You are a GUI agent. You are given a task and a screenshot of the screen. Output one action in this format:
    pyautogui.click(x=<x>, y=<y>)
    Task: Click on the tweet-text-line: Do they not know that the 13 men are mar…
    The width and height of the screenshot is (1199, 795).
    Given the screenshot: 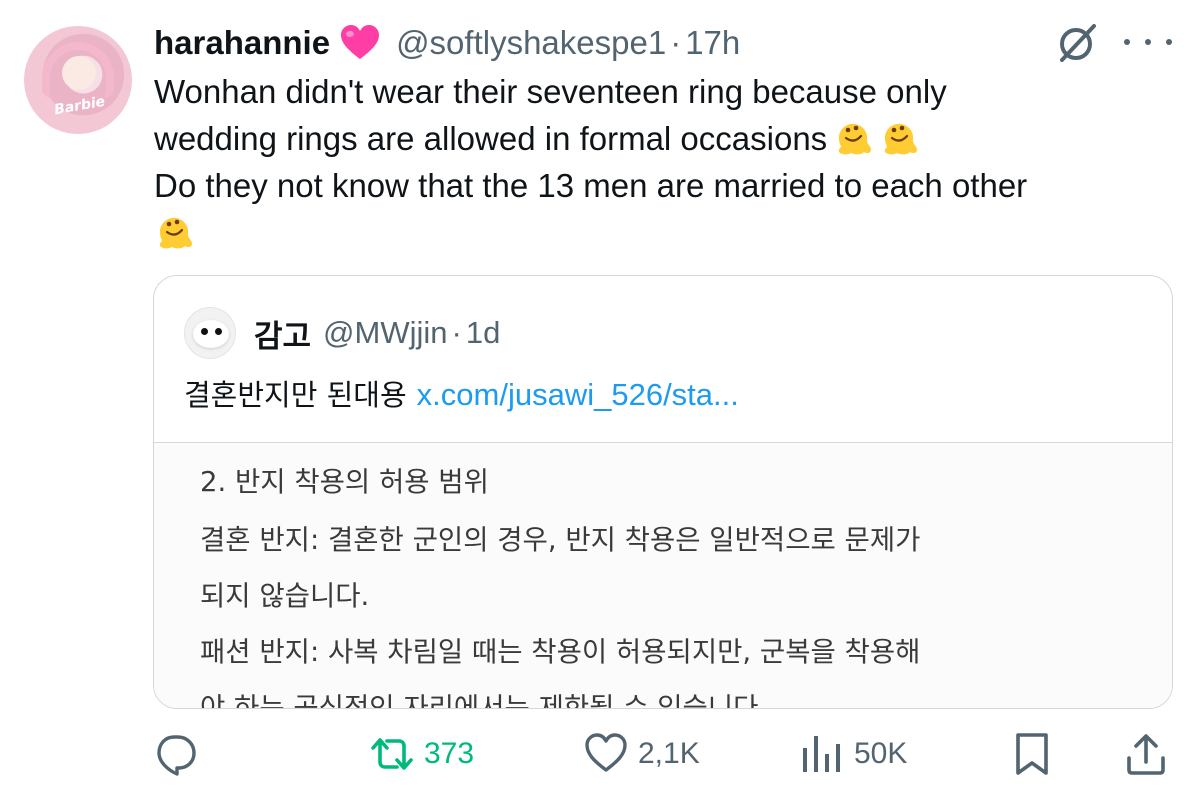 What is the action you would take?
    pyautogui.click(x=591, y=185)
    